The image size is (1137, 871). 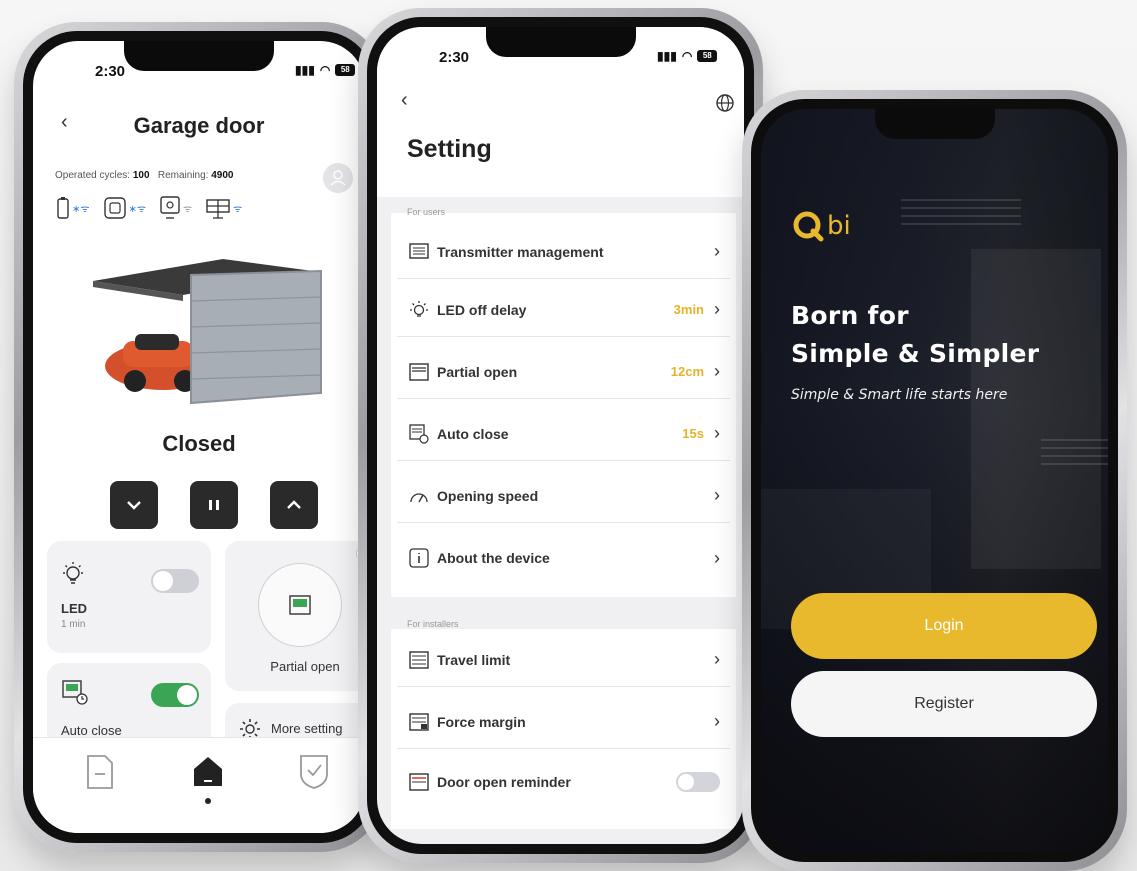 What do you see at coordinates (170, 207) in the screenshot?
I see `sensor-icon` at bounding box center [170, 207].